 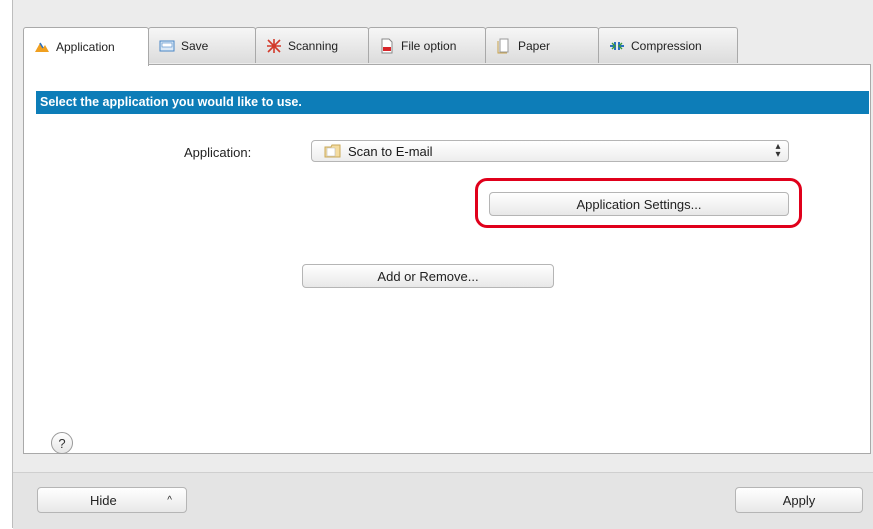 I want to click on tab-paper: Paper, so click(x=542, y=45).